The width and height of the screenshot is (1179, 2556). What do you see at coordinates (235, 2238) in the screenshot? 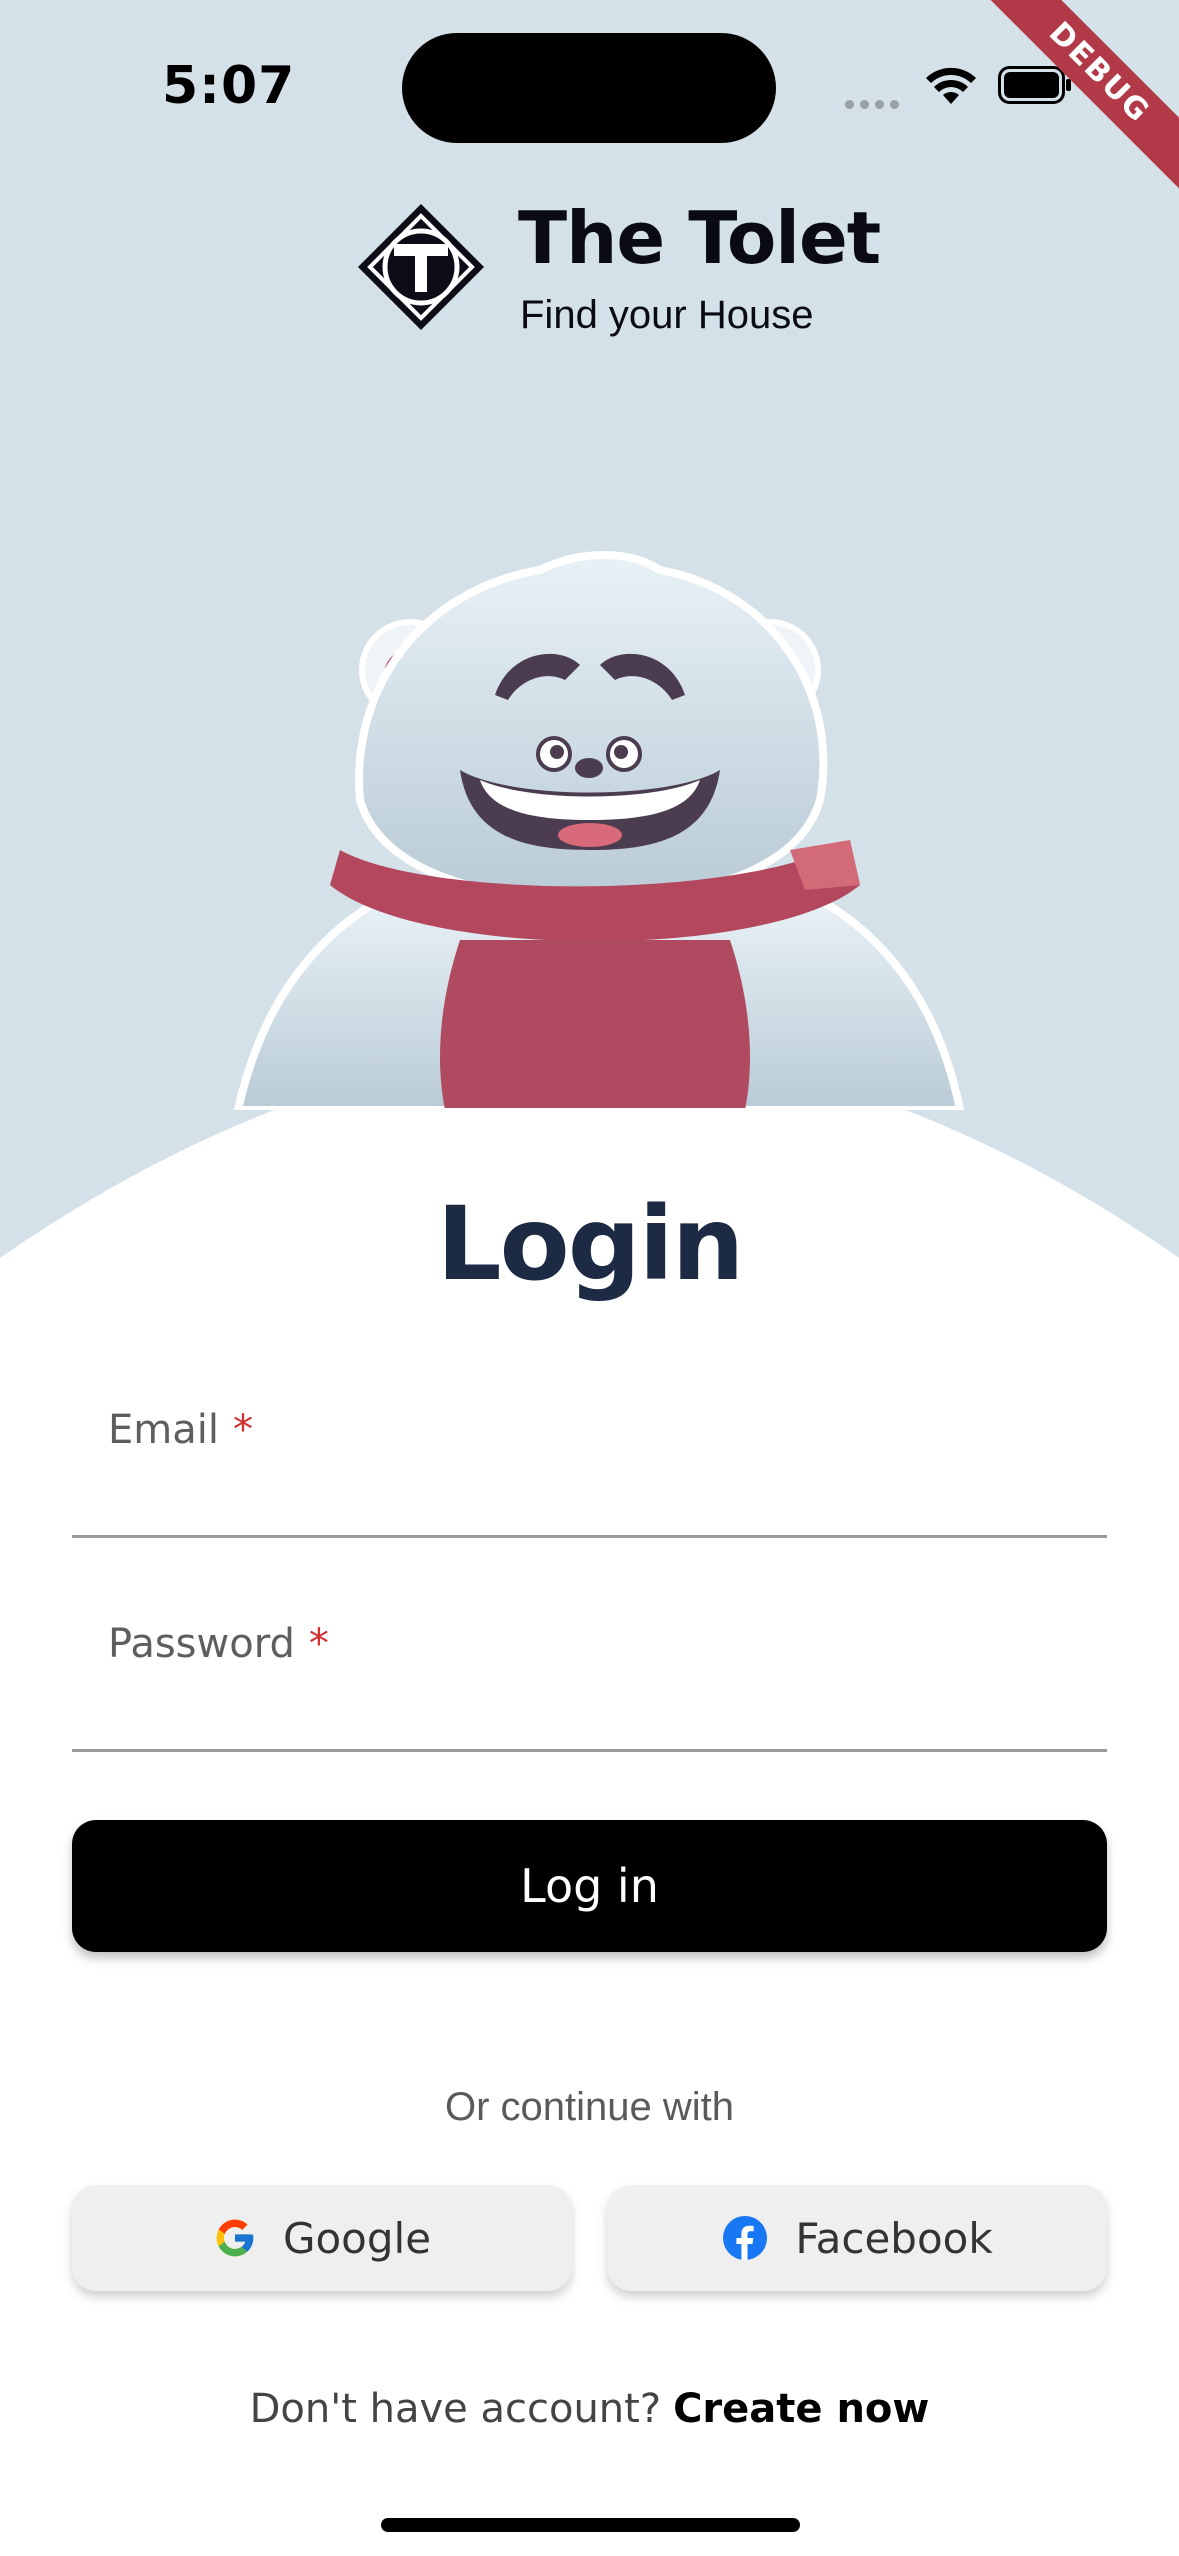
I see `google-icon` at bounding box center [235, 2238].